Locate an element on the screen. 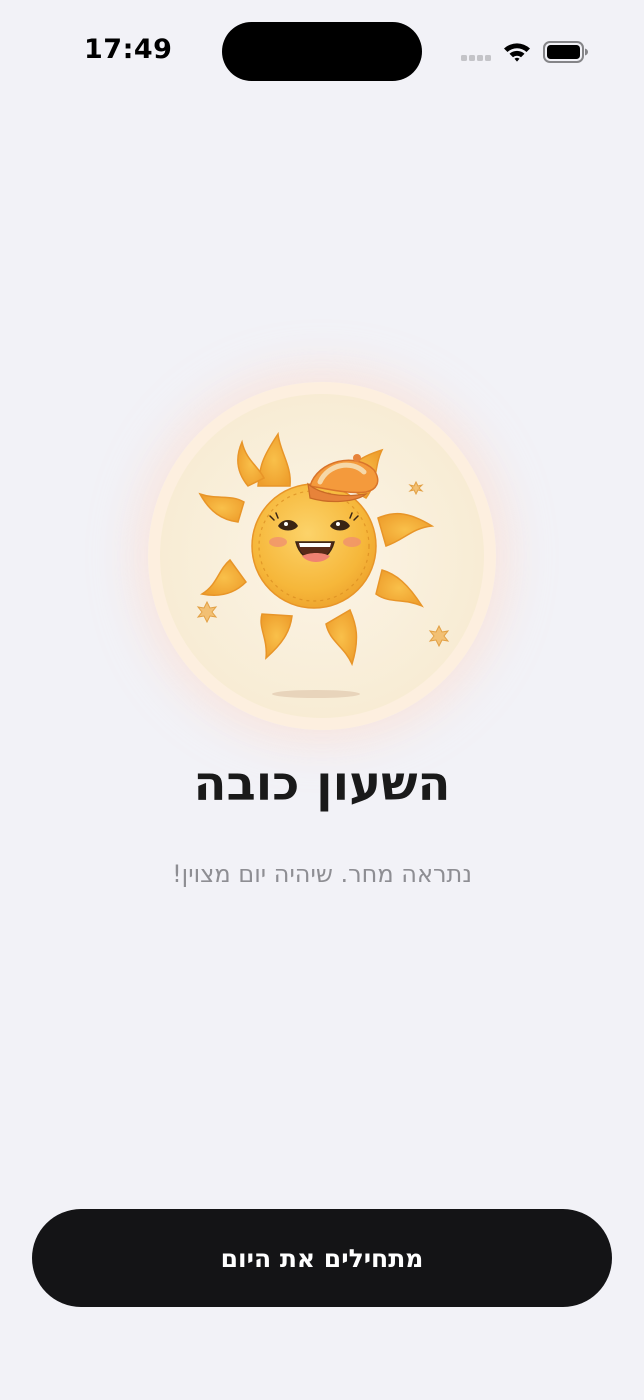 The width and height of the screenshot is (644, 1400). status-bar: 17:49 is located at coordinates (322, 52).